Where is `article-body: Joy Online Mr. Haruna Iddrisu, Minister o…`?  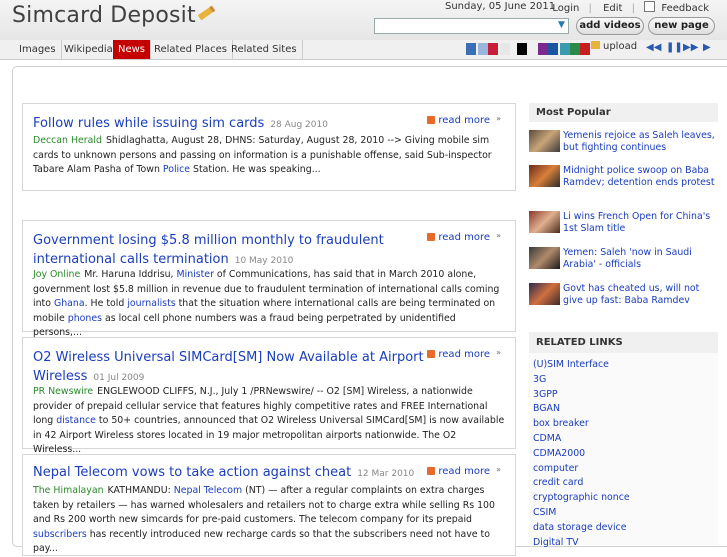 article-body: Joy Online Mr. Haruna Iddrisu, Minister o… is located at coordinates (269, 304).